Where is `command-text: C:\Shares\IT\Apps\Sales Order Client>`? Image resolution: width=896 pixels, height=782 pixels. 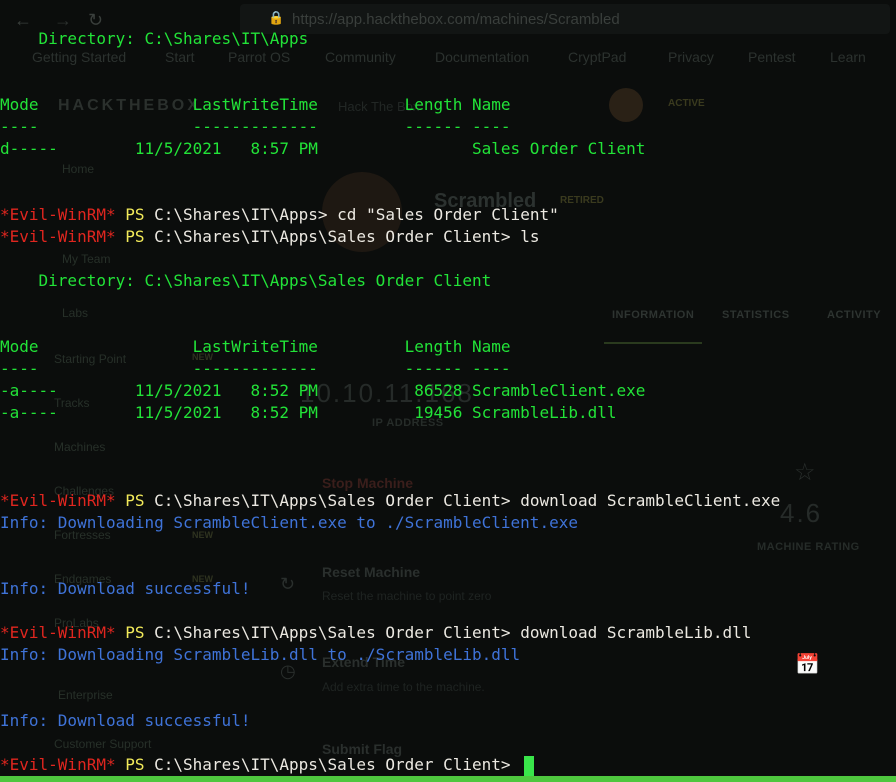
command-text: C:\Shares\IT\Apps\Sales Order Client> is located at coordinates (337, 764).